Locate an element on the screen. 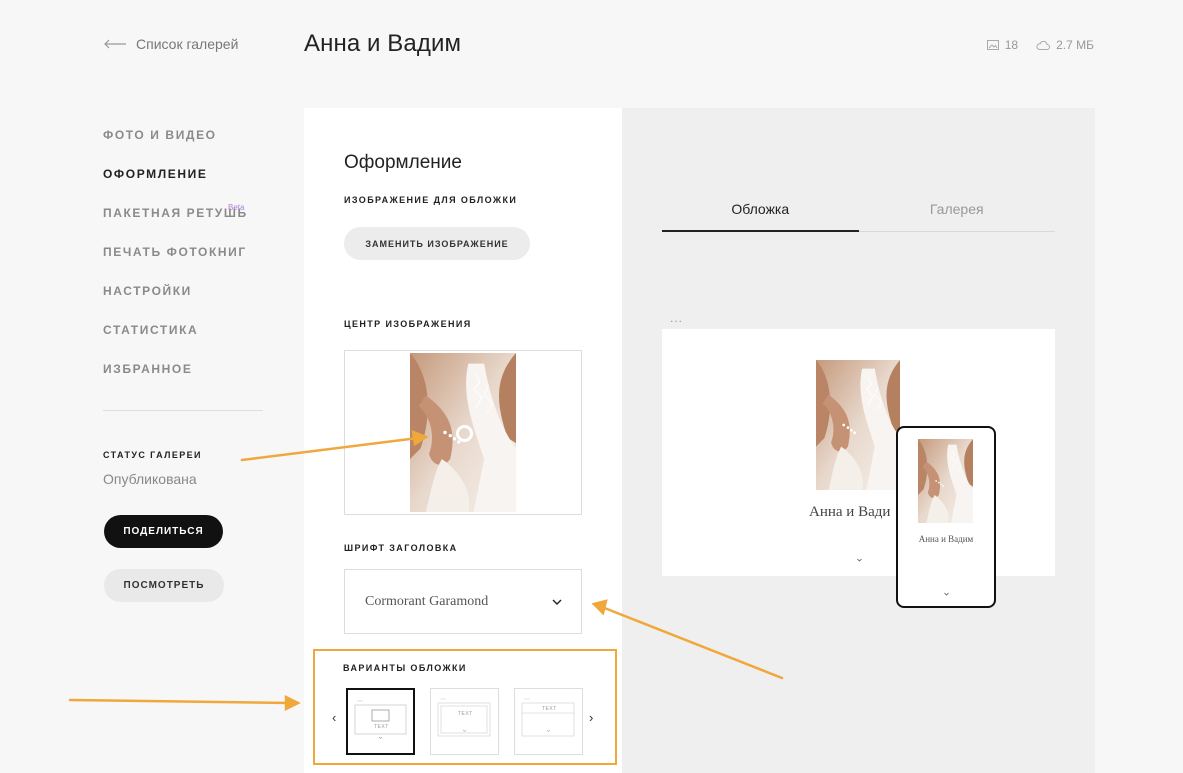 The height and width of the screenshot is (773, 1183). back-link-label: Список галерей is located at coordinates (187, 44).